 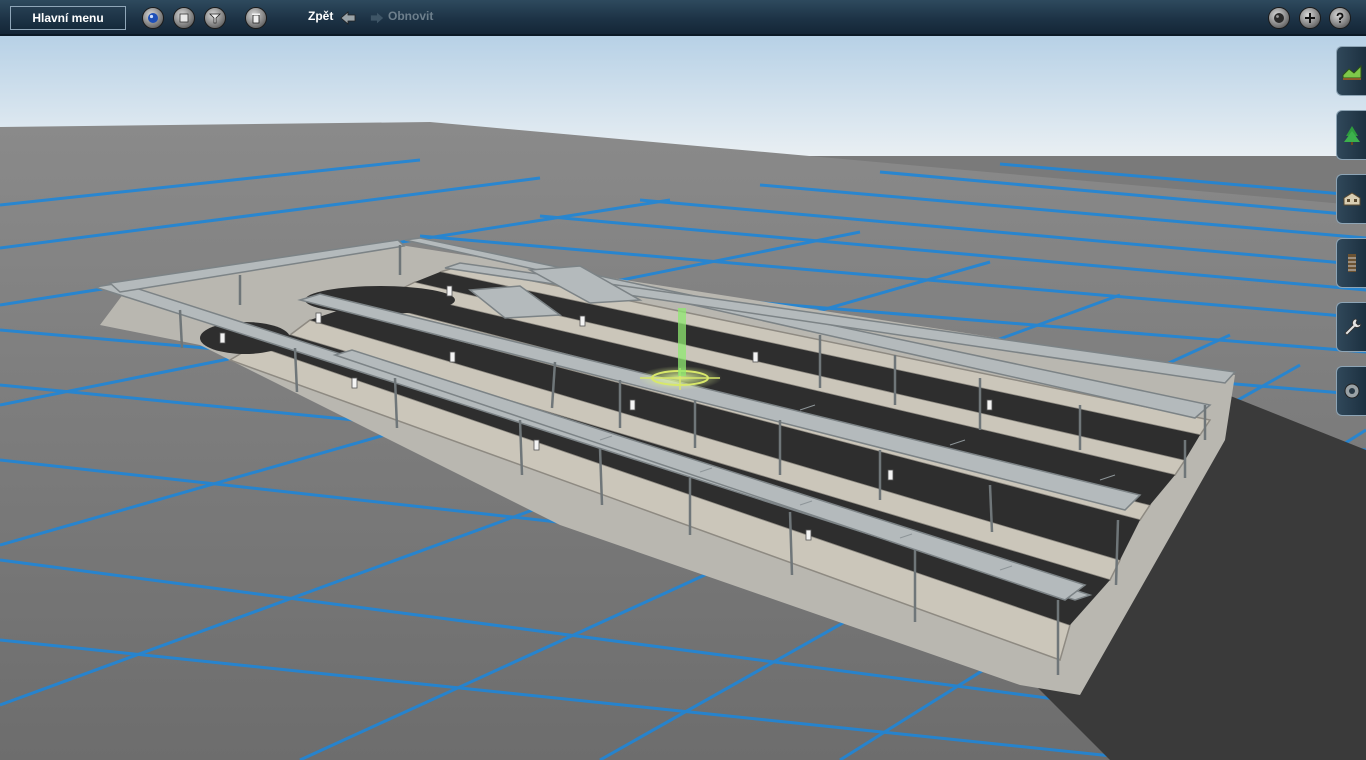 What do you see at coordinates (1279, 18) in the screenshot?
I see `dark-sphere-icon` at bounding box center [1279, 18].